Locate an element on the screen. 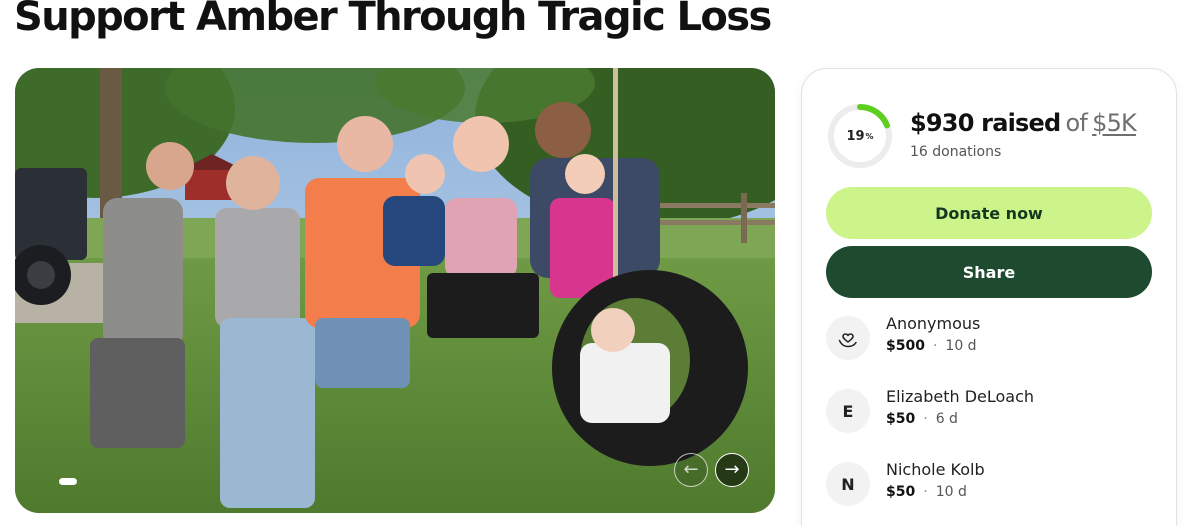 The image size is (1200, 526). raised-summary: $930 raised of $5K is located at coordinates (1023, 123).